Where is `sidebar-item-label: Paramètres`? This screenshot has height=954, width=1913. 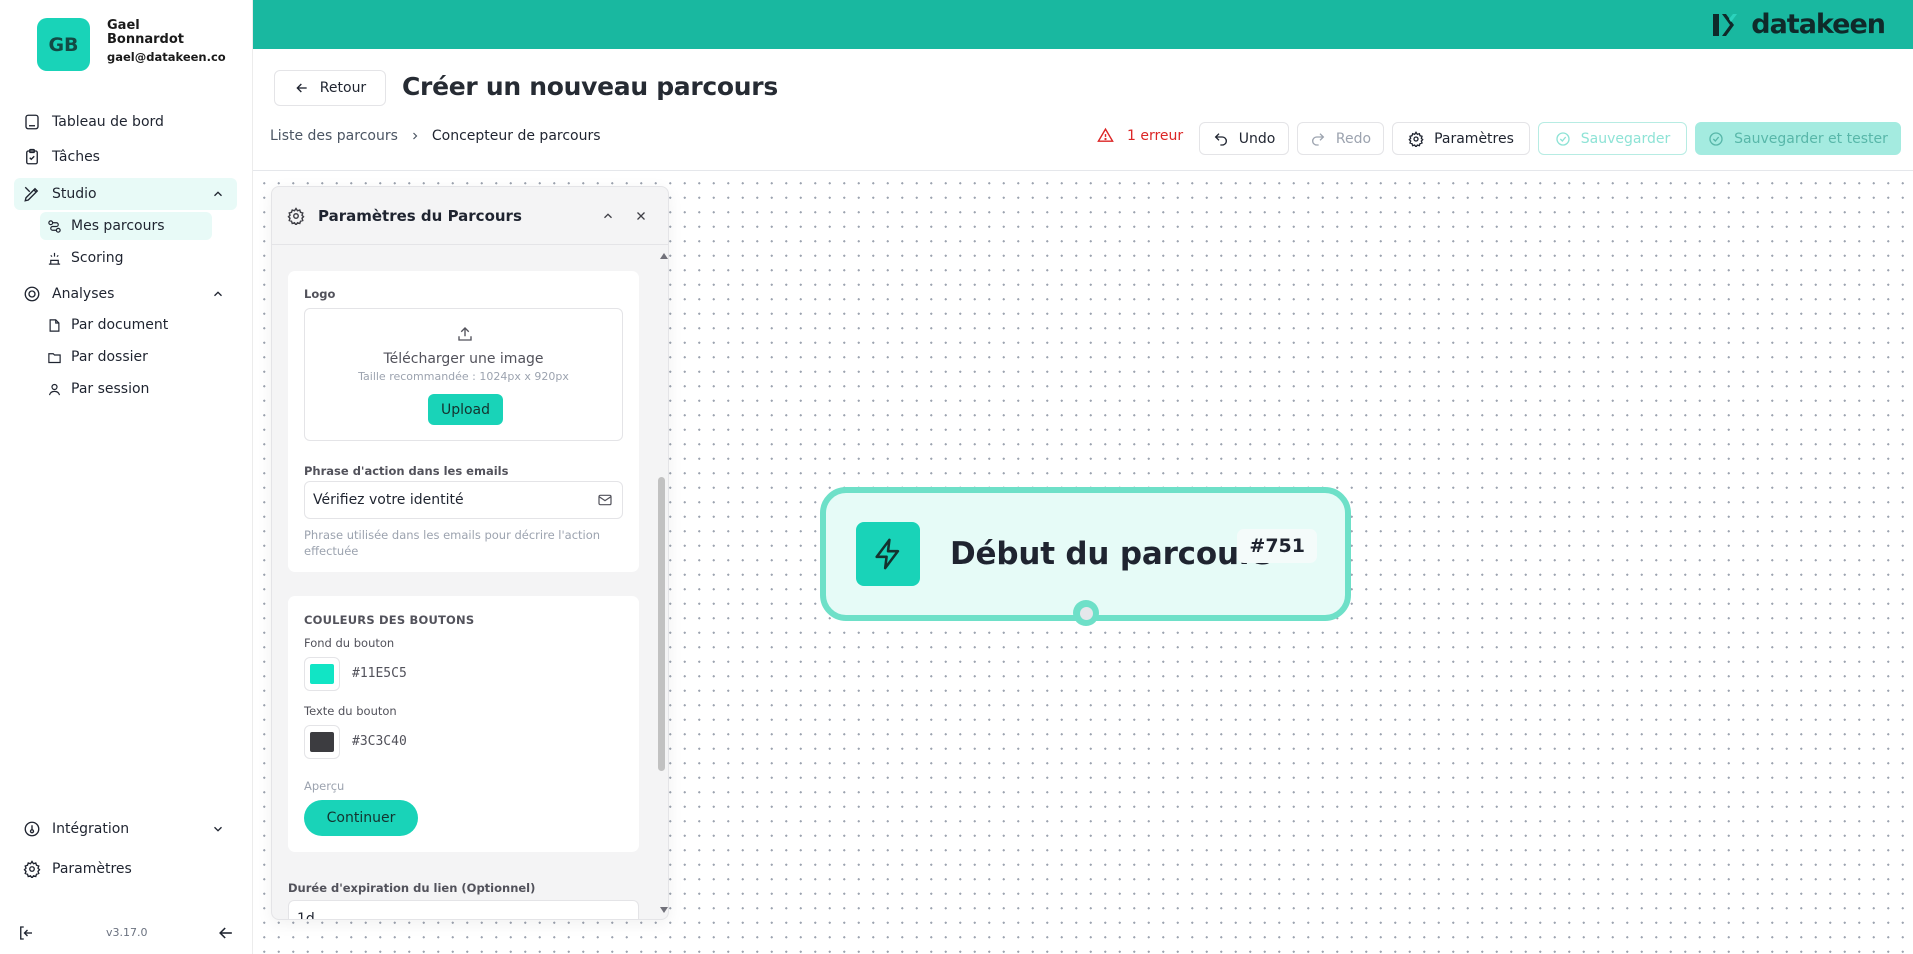
sidebar-item-label: Paramètres is located at coordinates (92, 869).